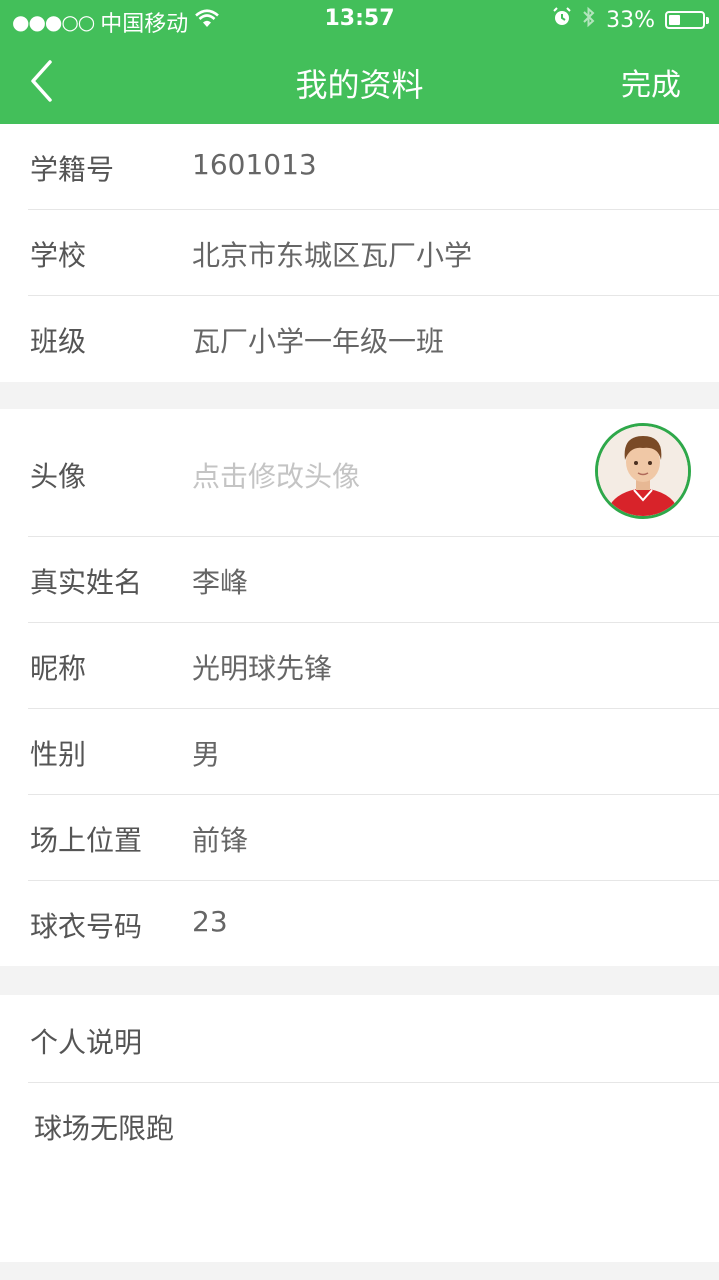 This screenshot has height=1280, width=719. What do you see at coordinates (210, 921) in the screenshot?
I see `row-value: 23` at bounding box center [210, 921].